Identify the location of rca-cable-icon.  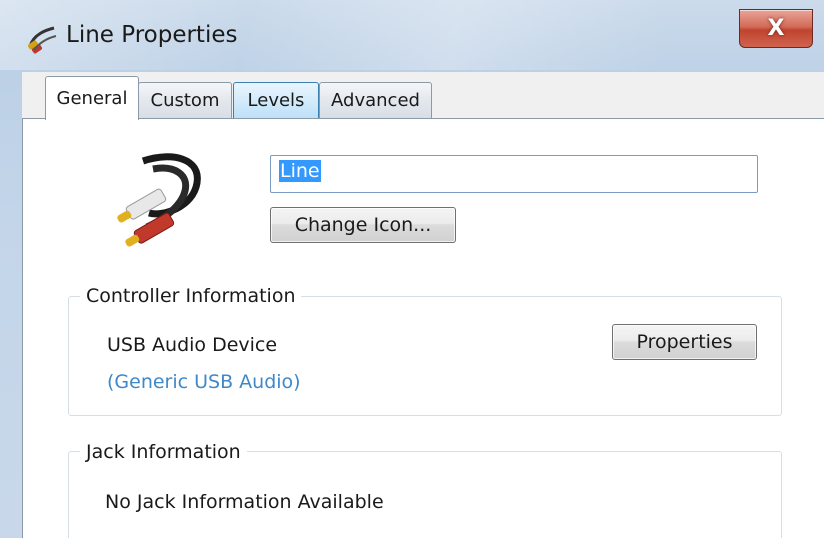
(158, 197).